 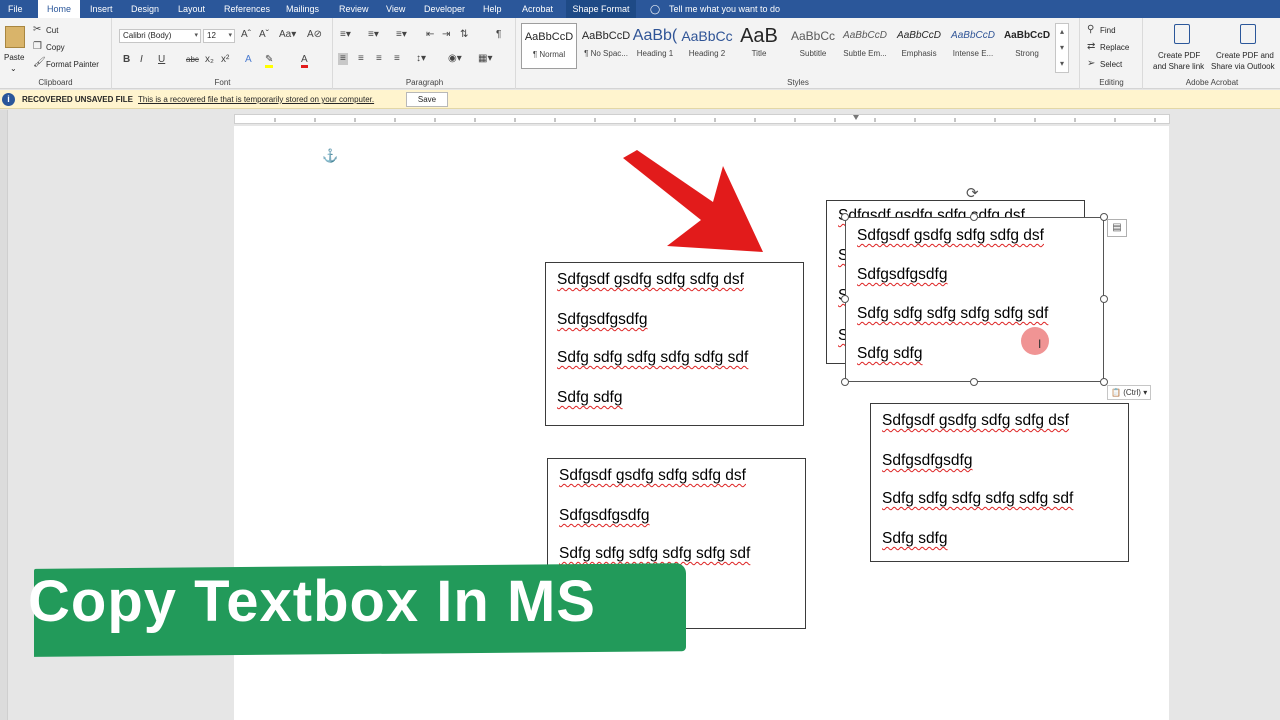 I want to click on align-center-icon: ≡, so click(x=361, y=59).